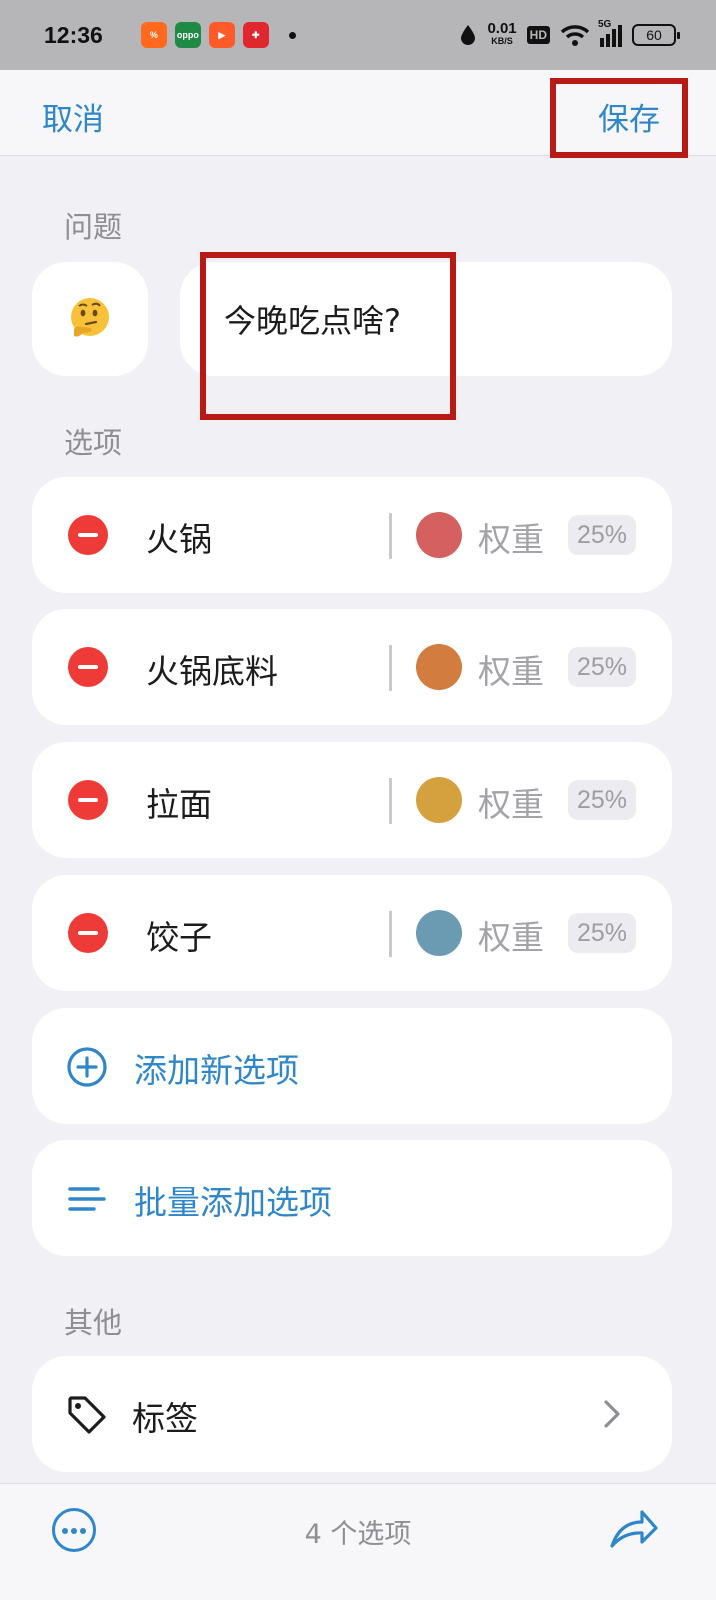 The height and width of the screenshot is (1600, 716). I want to click on batch-add-button: 批量添加选项, so click(352, 1198).